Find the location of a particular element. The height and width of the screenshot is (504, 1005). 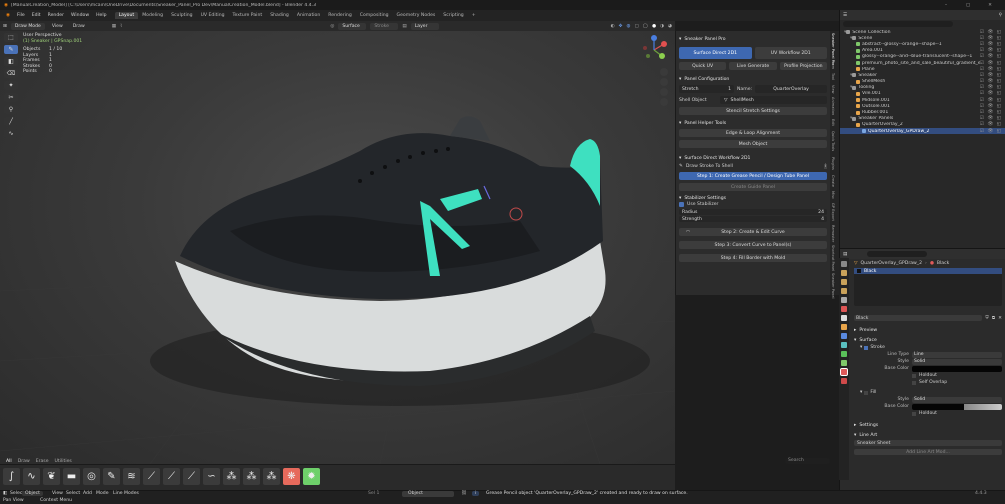

workspace-tab-10: Scripting is located at coordinates (453, 15).